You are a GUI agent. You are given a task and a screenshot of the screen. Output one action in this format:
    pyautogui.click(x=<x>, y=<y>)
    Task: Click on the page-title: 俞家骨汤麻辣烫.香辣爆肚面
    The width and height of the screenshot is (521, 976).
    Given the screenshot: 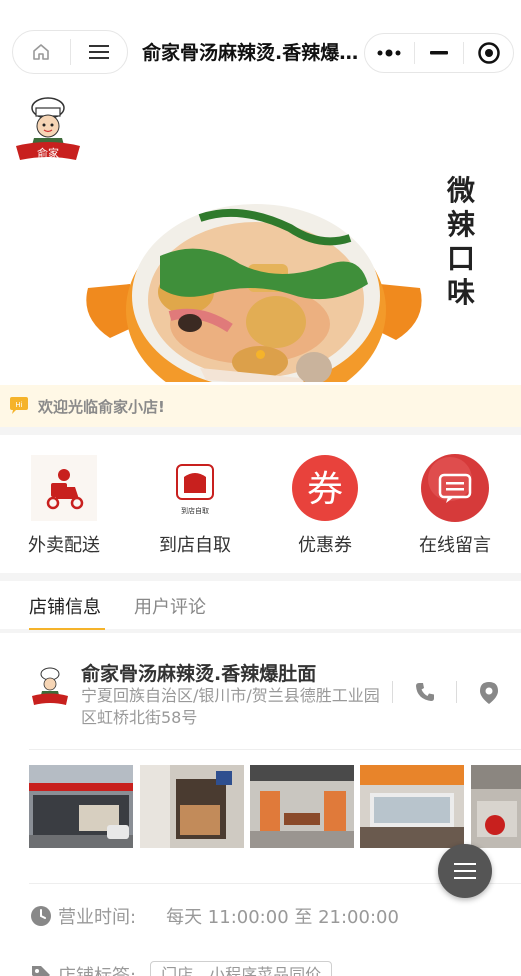 What is the action you would take?
    pyautogui.click(x=258, y=53)
    